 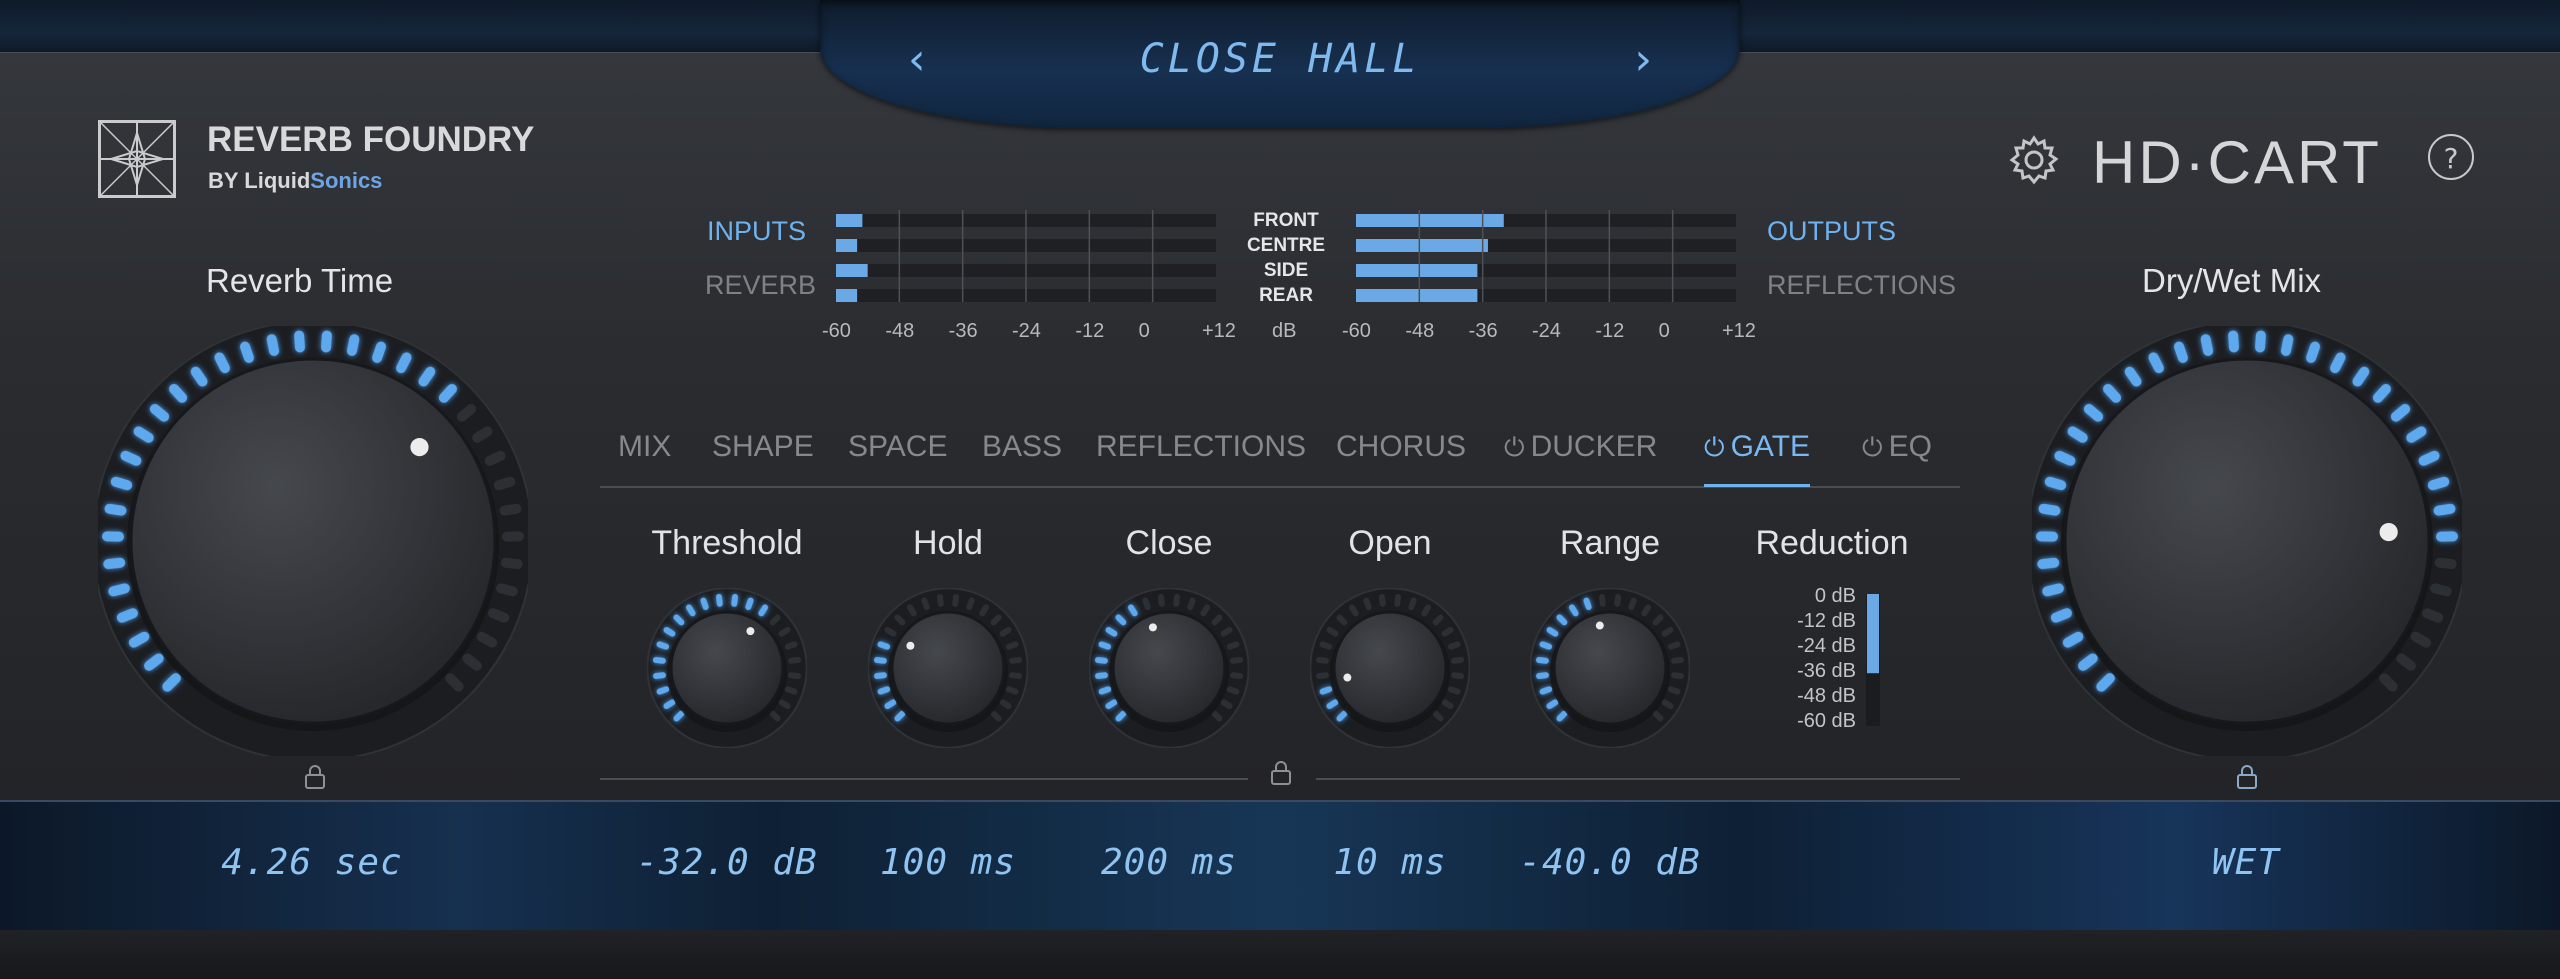 What do you see at coordinates (2034, 160) in the screenshot?
I see `gear-icon` at bounding box center [2034, 160].